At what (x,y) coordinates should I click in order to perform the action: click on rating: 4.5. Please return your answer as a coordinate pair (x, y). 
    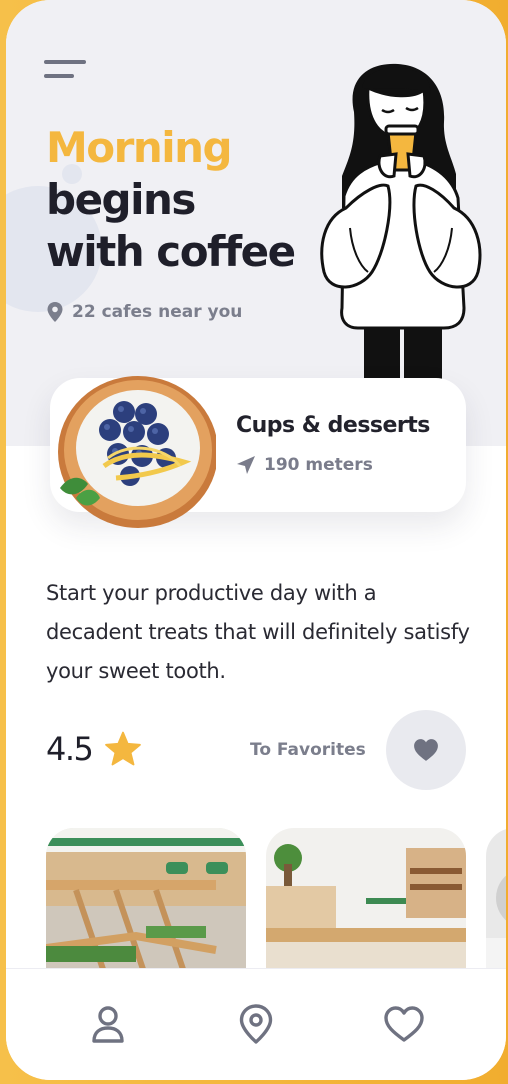
    Looking at the image, I should click on (94, 749).